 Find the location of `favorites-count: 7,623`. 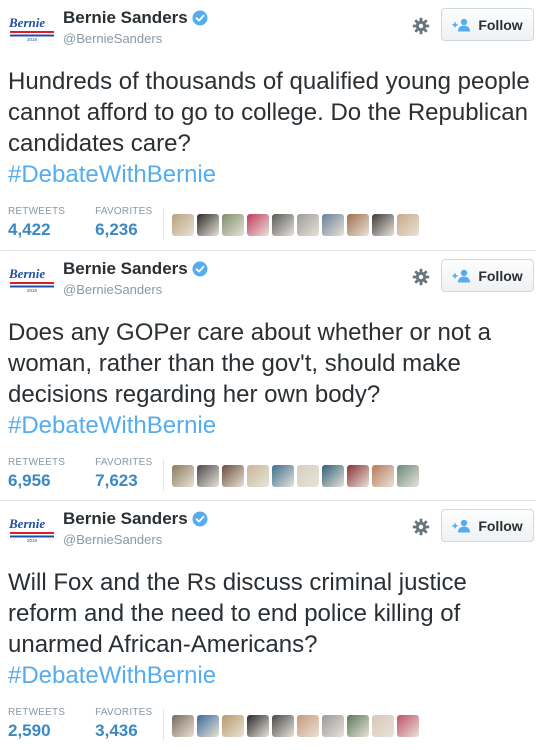

favorites-count: 7,623 is located at coordinates (123, 481).